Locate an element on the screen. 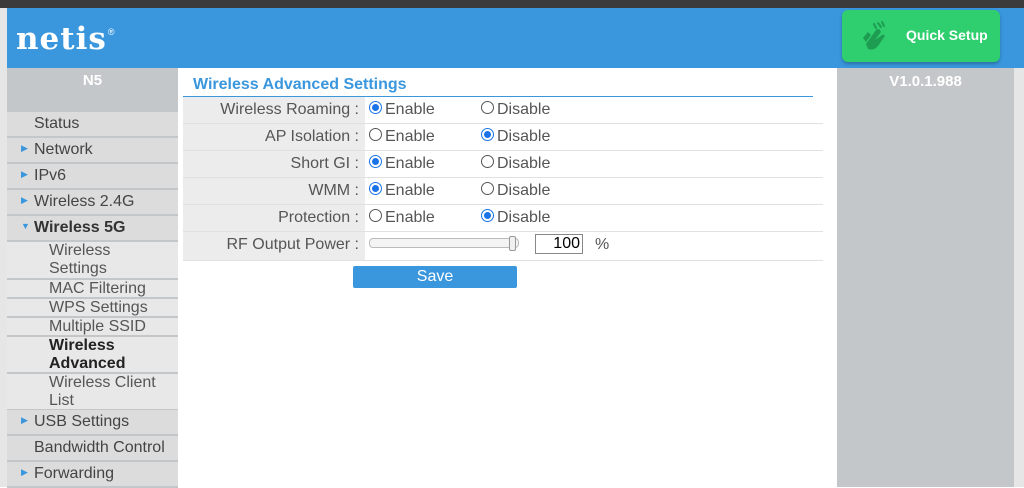 Image resolution: width=1024 pixels, height=488 pixels. page-title: Wireless Advanced Settings is located at coordinates (300, 84).